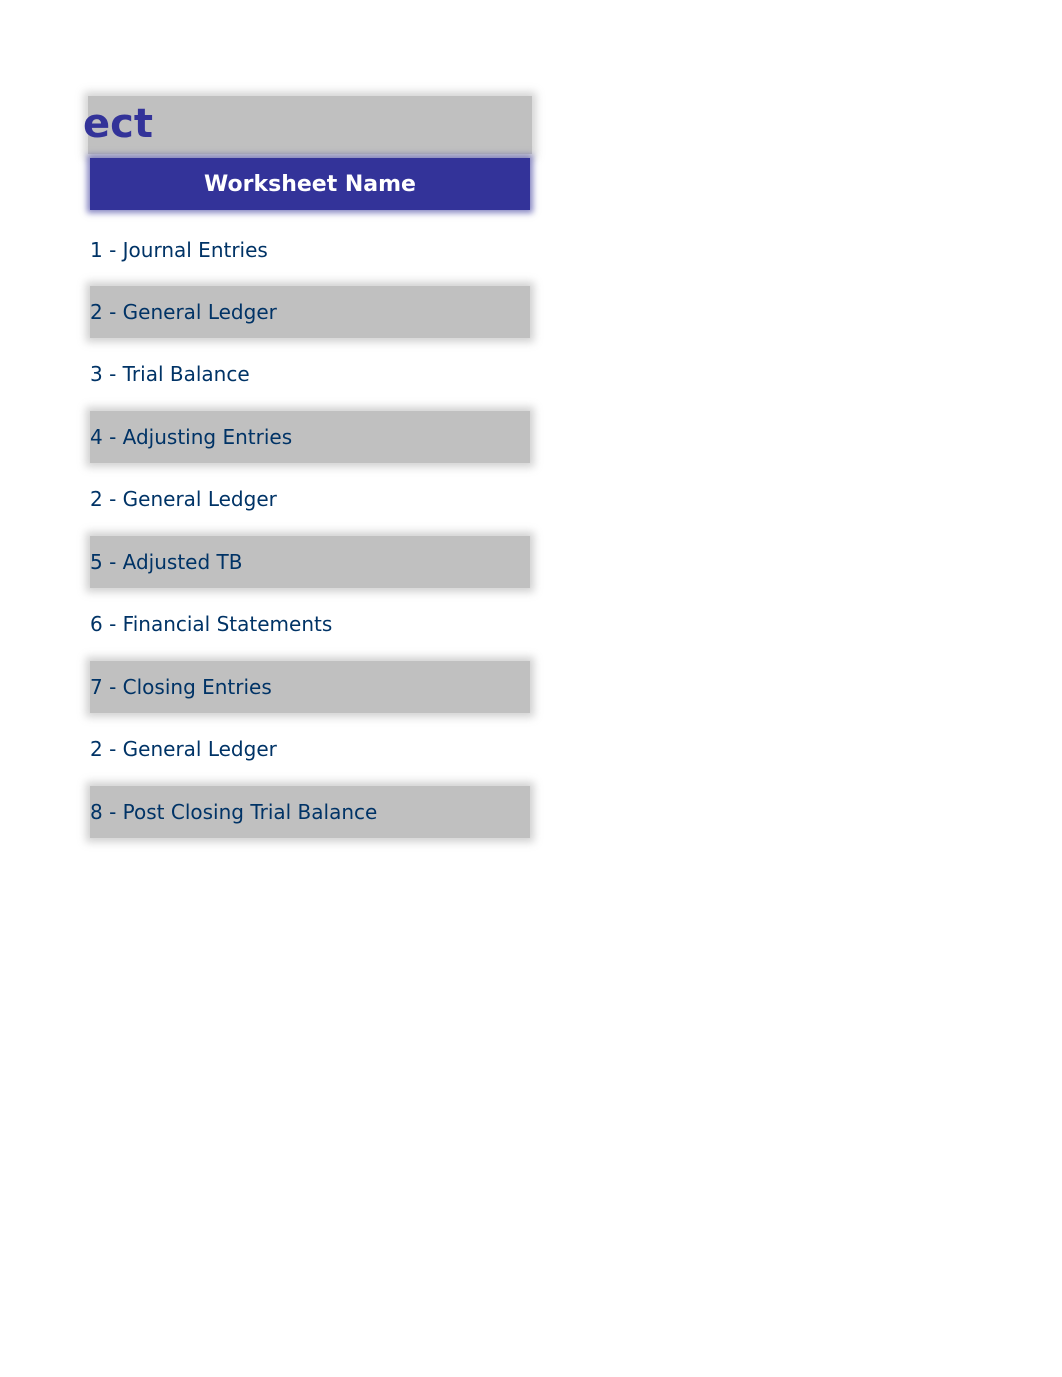  Describe the element at coordinates (310, 250) in the screenshot. I see `worksheet-link: 1 - Journal Entries` at that location.